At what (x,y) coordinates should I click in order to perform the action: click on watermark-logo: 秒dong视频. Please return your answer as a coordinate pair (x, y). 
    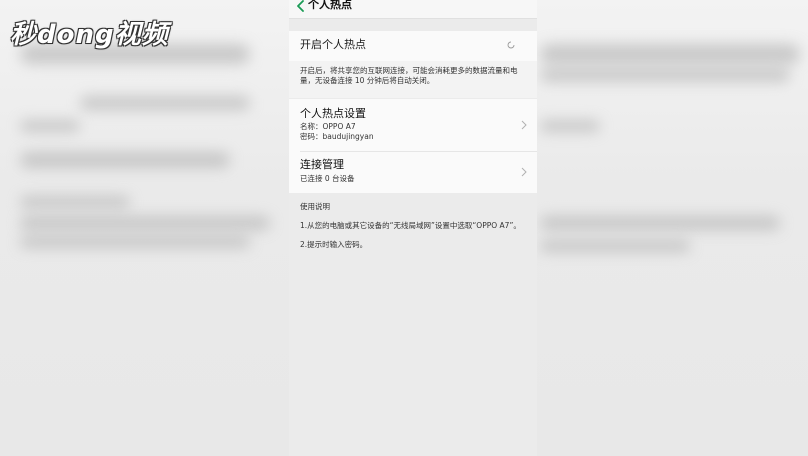
    Looking at the image, I should click on (89, 32).